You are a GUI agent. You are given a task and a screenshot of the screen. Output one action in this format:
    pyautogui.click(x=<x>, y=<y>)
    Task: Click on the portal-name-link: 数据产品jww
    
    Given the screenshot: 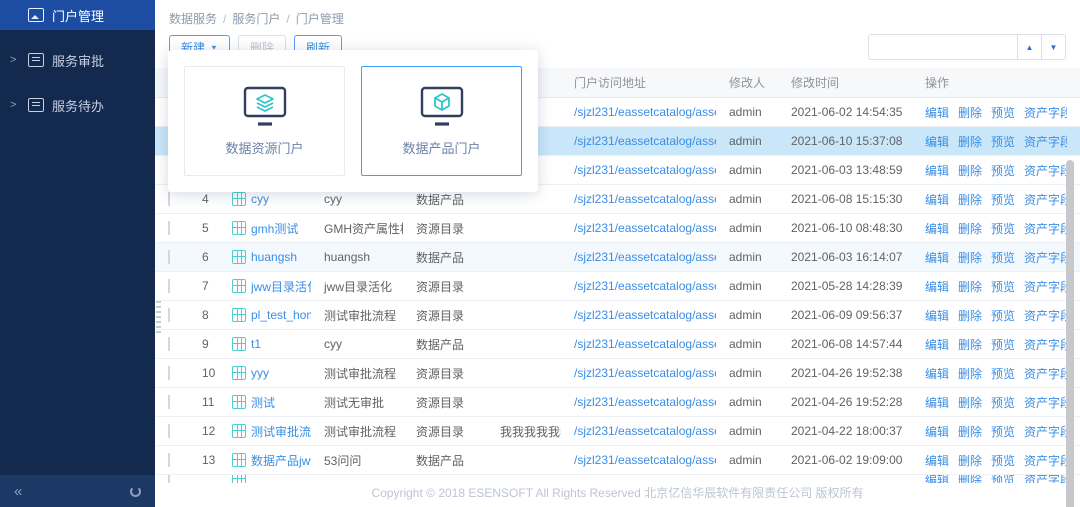 What is the action you would take?
    pyautogui.click(x=281, y=460)
    